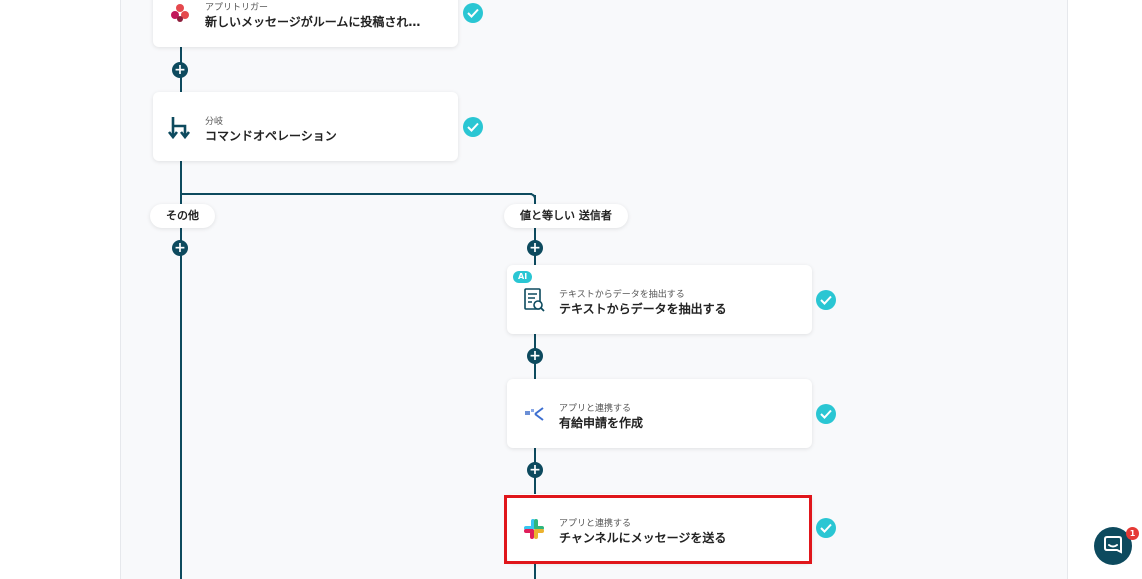 This screenshot has height=579, width=1142. What do you see at coordinates (601, 423) in the screenshot?
I see `node-title: 有給申請を作成` at bounding box center [601, 423].